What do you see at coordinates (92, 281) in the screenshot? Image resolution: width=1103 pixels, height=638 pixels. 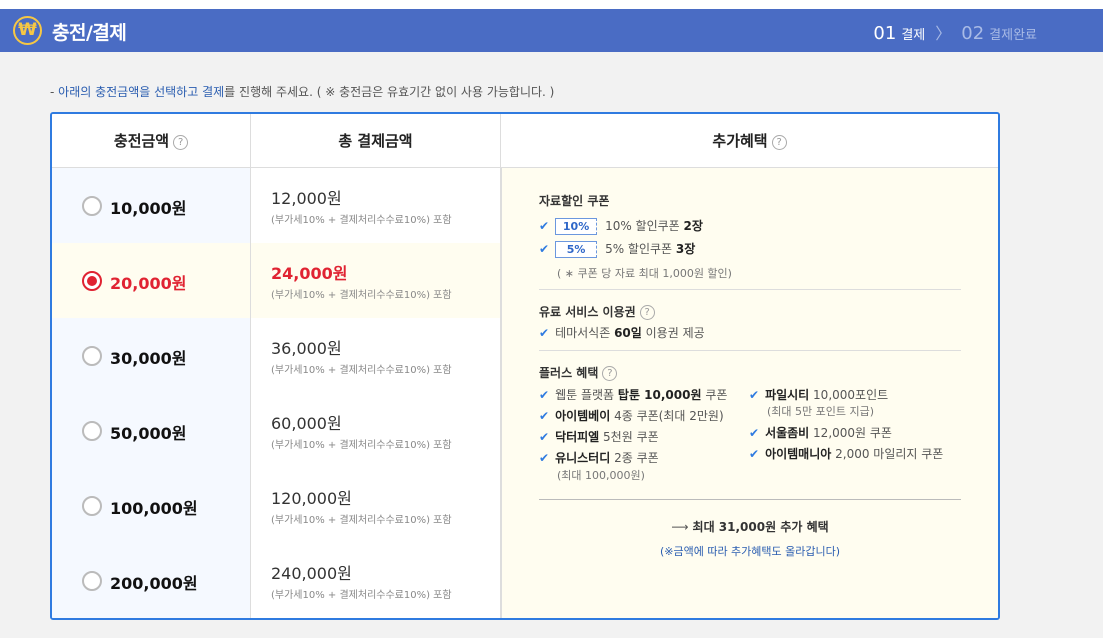 I see `amount-radio-selected` at bounding box center [92, 281].